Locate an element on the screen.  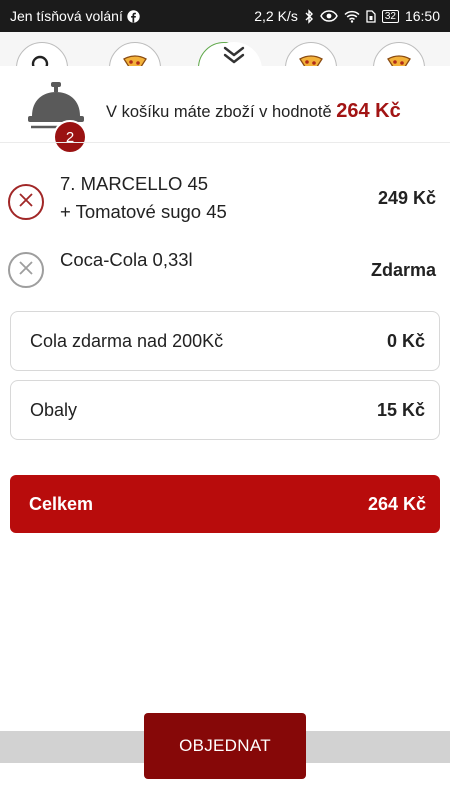
cart-count-badge: 2 is located at coordinates (70, 137).